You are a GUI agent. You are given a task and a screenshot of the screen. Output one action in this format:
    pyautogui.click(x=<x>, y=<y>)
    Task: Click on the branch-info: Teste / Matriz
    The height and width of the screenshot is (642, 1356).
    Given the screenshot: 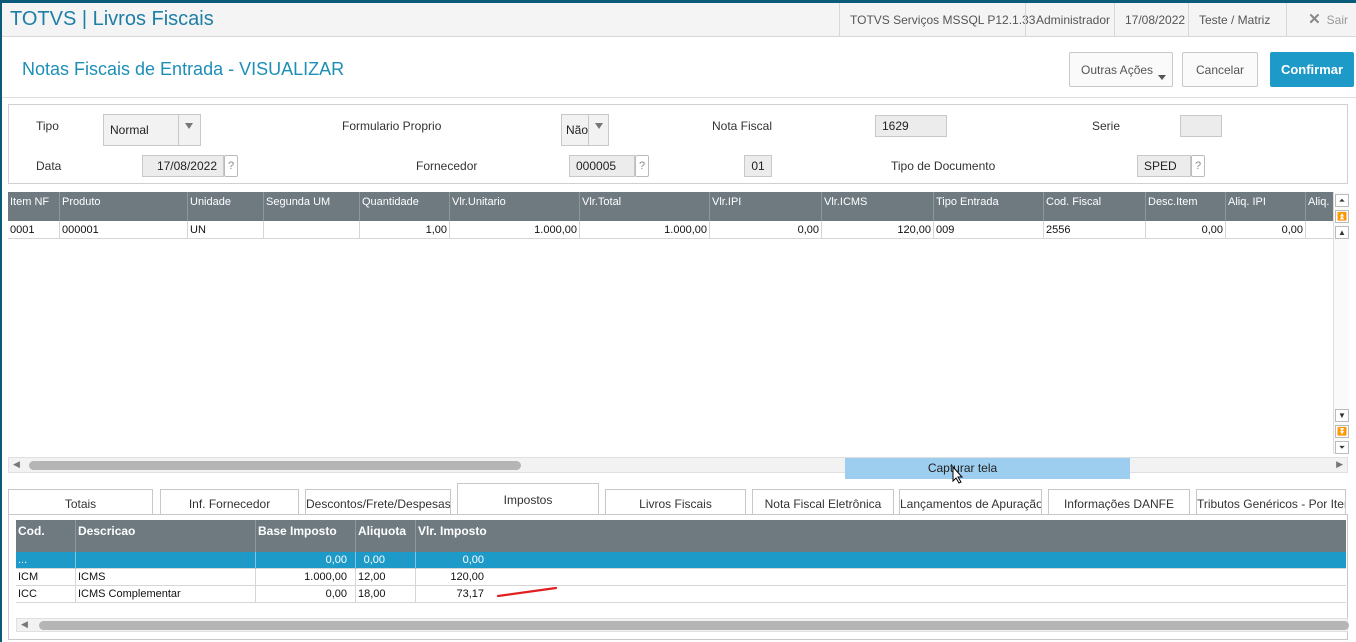 What is the action you would take?
    pyautogui.click(x=1234, y=20)
    